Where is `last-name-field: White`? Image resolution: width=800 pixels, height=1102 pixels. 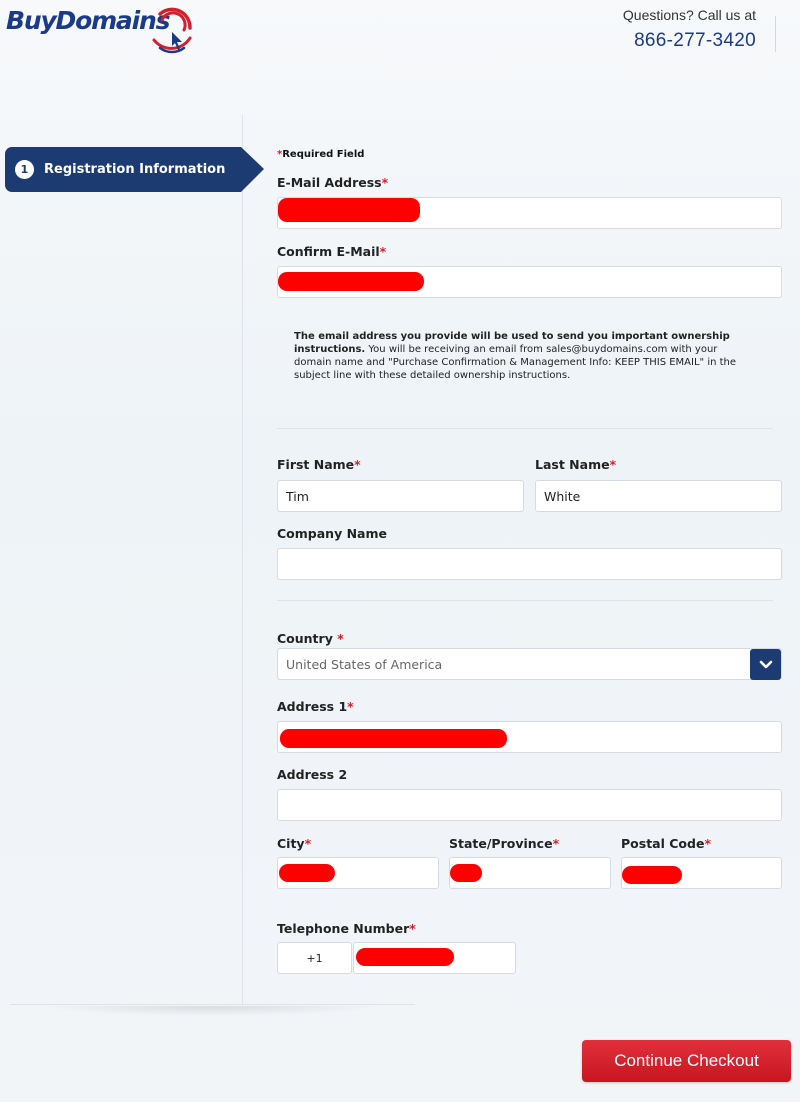 last-name-field: White is located at coordinates (658, 496).